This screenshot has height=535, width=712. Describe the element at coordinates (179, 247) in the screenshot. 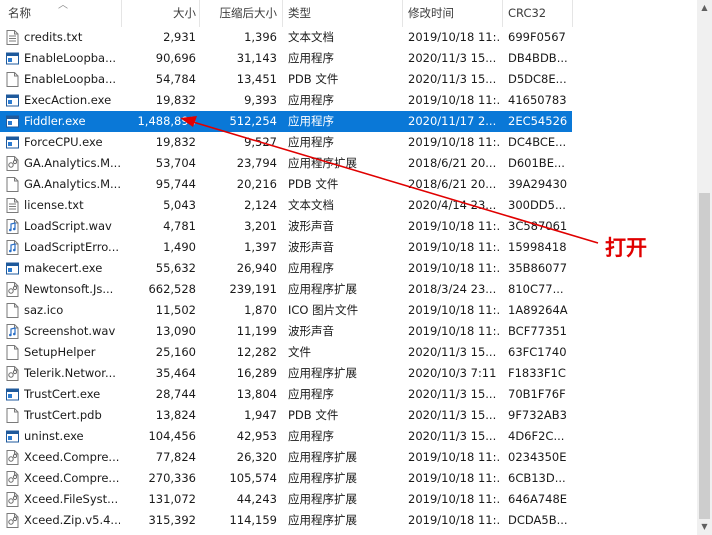

I see `file-size: 1,490` at that location.